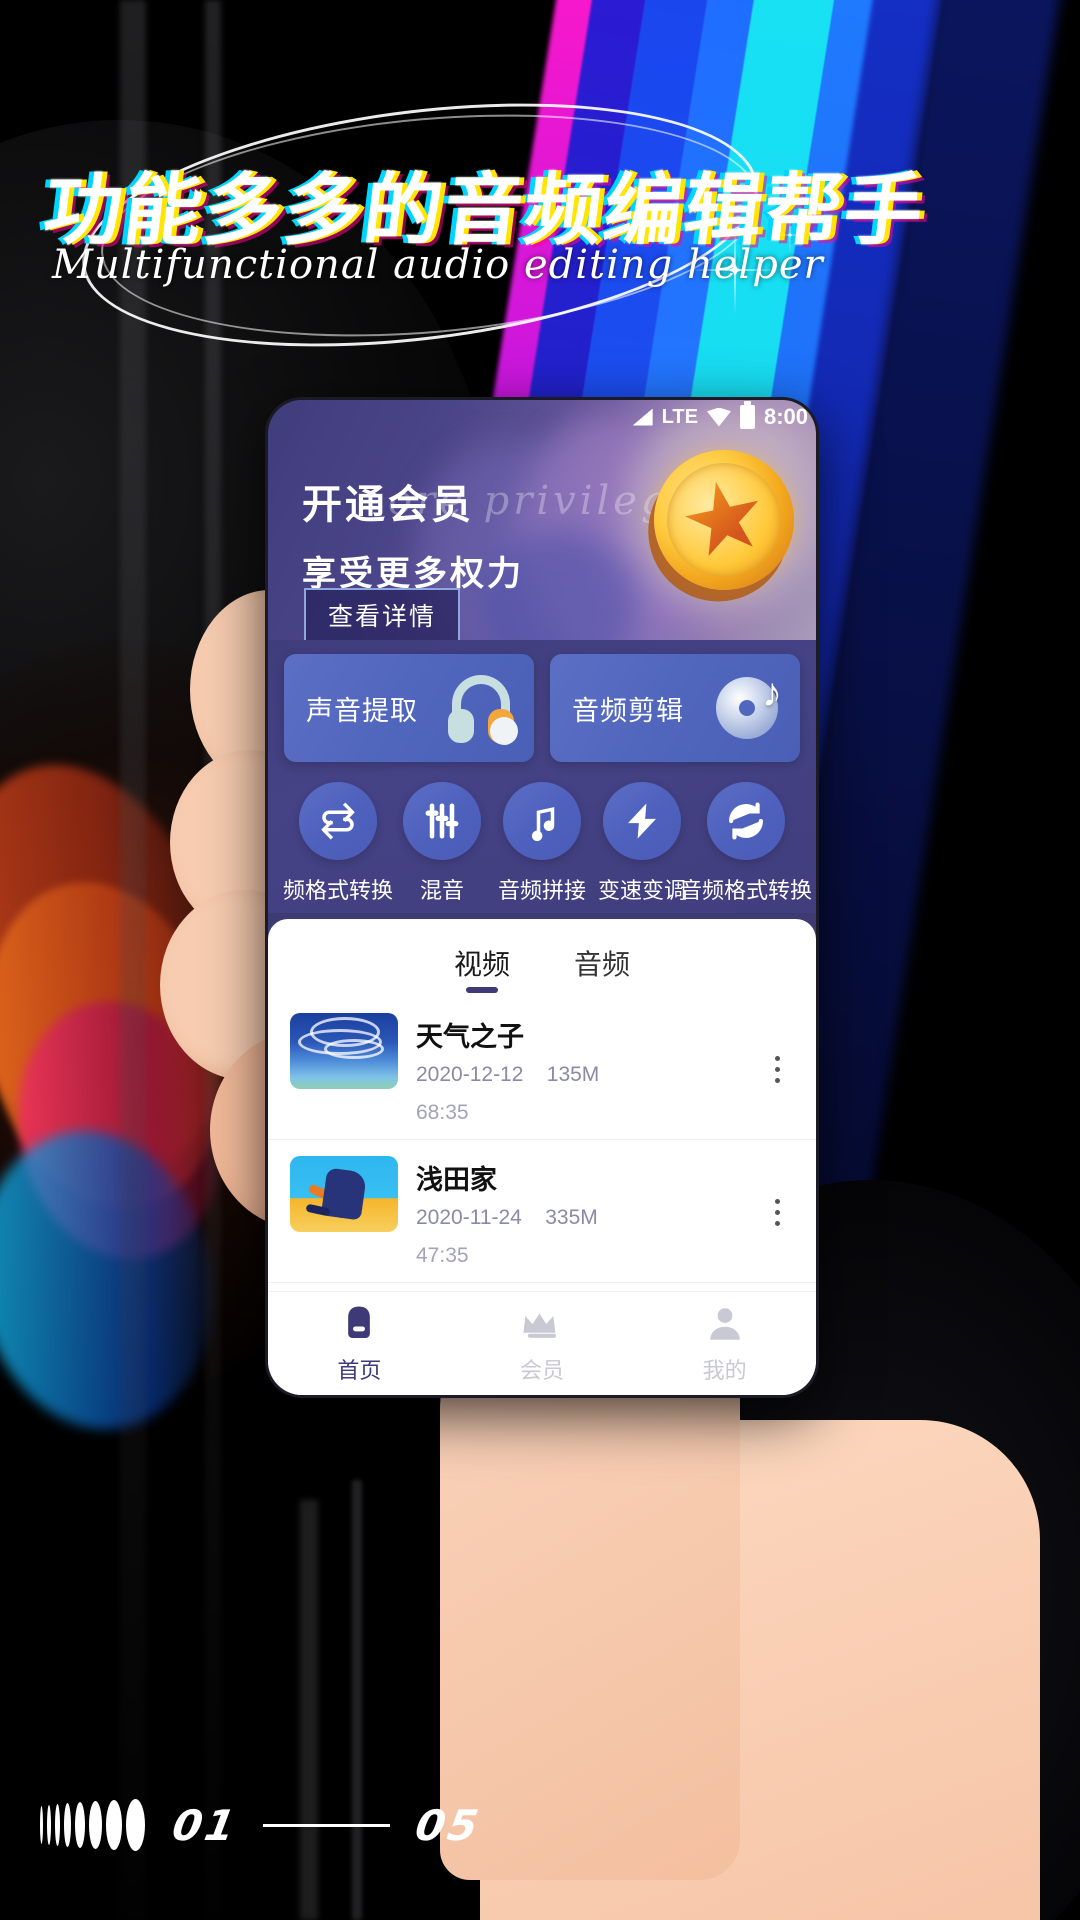 Image resolution: width=1080 pixels, height=1920 pixels. I want to click on quick-action-audio-format-convert: 音频格式转换, so click(746, 843).